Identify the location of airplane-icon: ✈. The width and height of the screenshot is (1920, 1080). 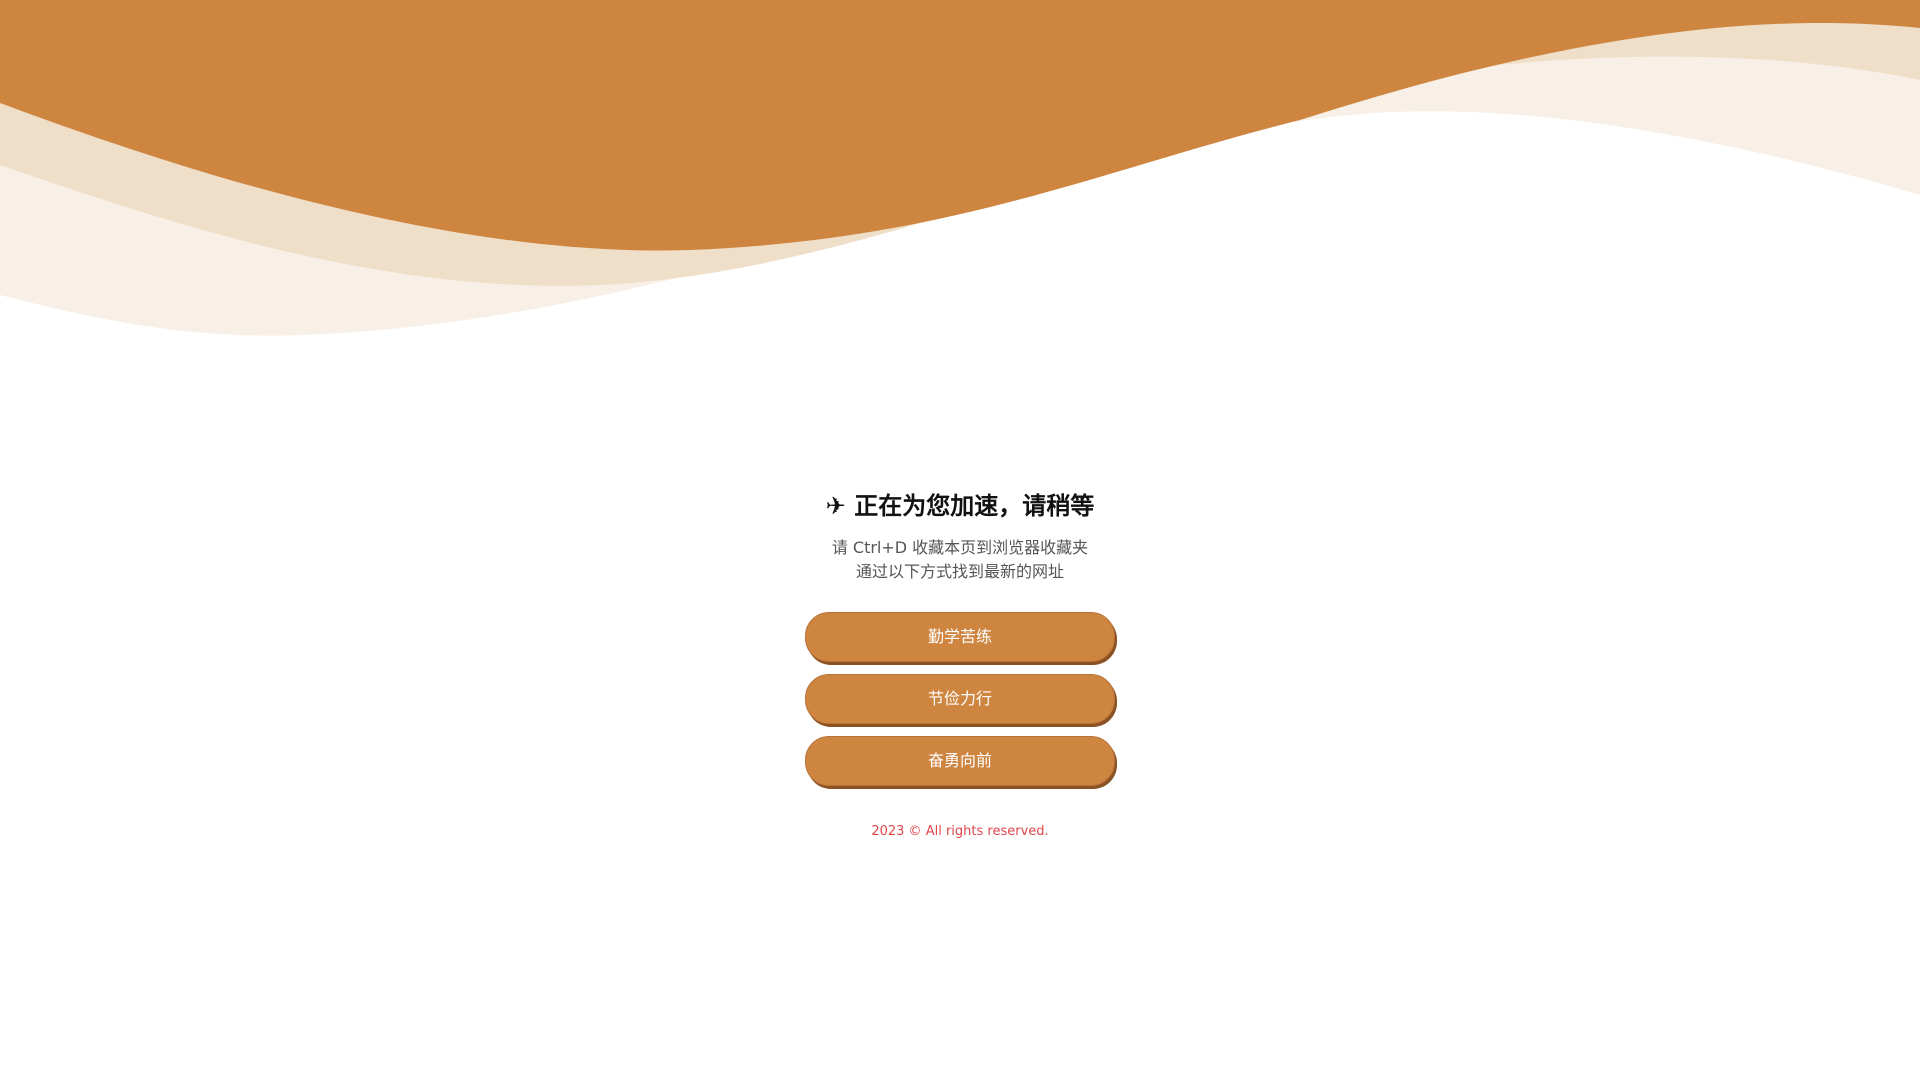
(835, 506).